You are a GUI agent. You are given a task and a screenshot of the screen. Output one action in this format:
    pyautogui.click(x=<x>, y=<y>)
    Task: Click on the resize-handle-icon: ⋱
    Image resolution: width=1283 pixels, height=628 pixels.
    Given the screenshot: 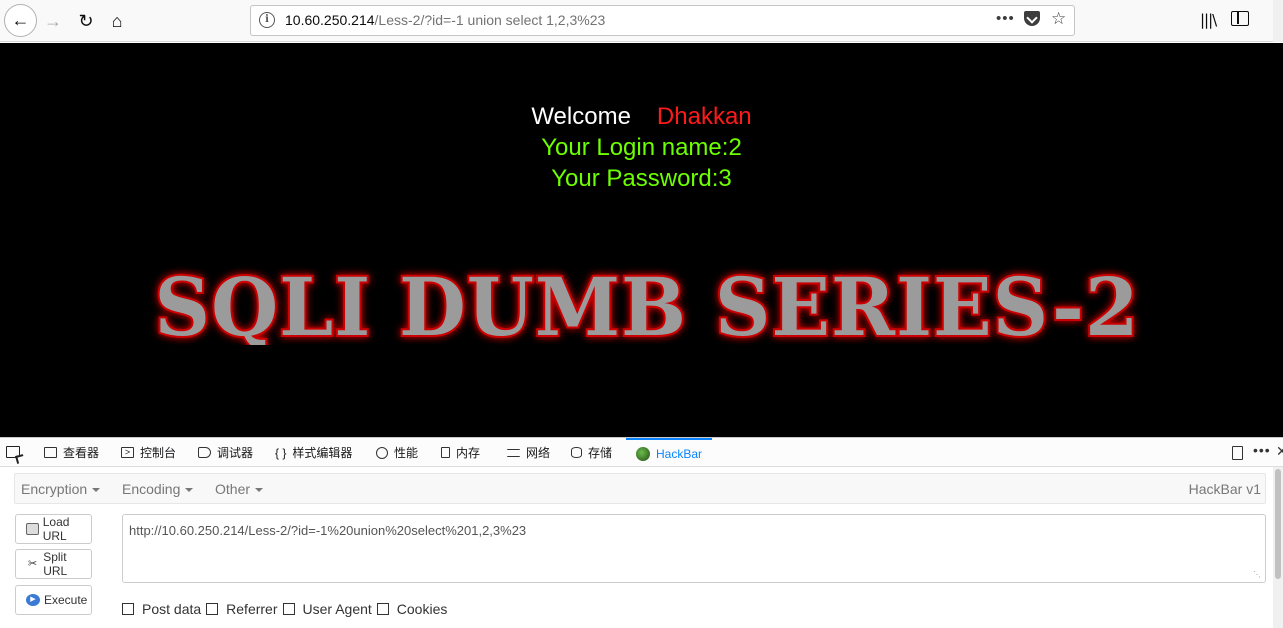 What is the action you would take?
    pyautogui.click(x=1257, y=574)
    